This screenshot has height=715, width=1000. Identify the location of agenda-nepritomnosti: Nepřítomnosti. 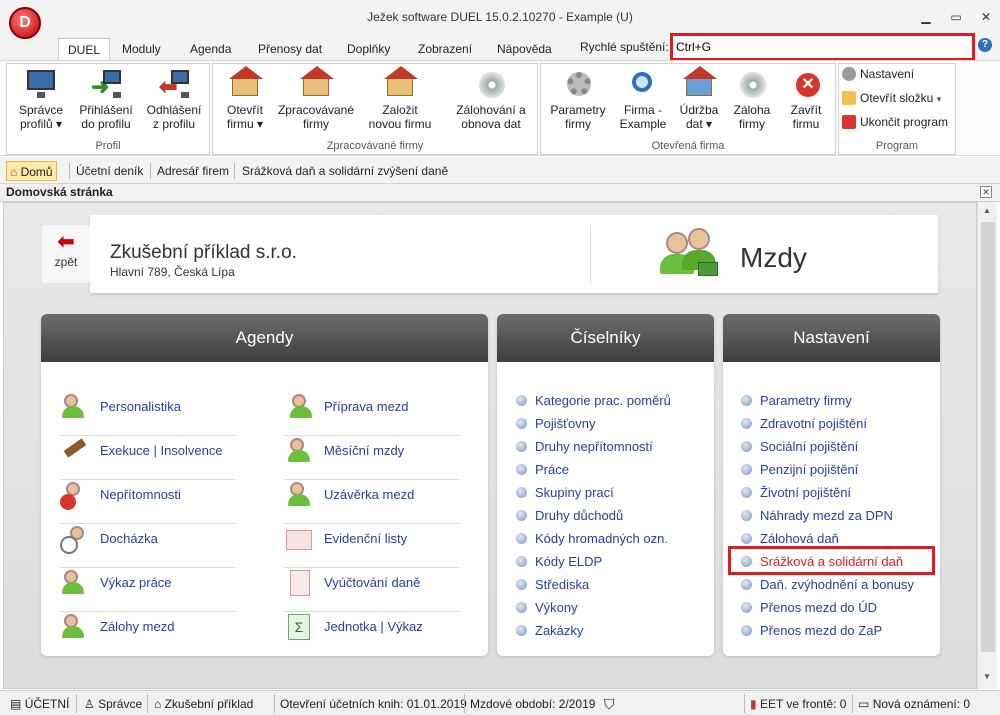
(147, 502).